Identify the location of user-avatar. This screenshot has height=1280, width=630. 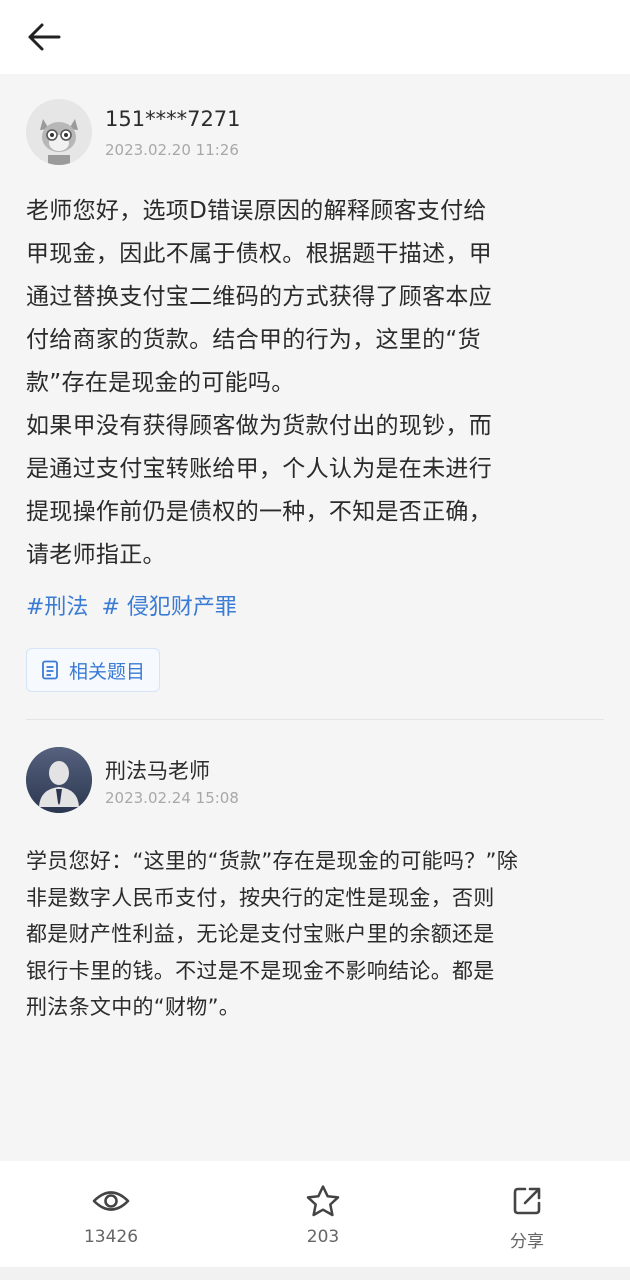
(59, 132).